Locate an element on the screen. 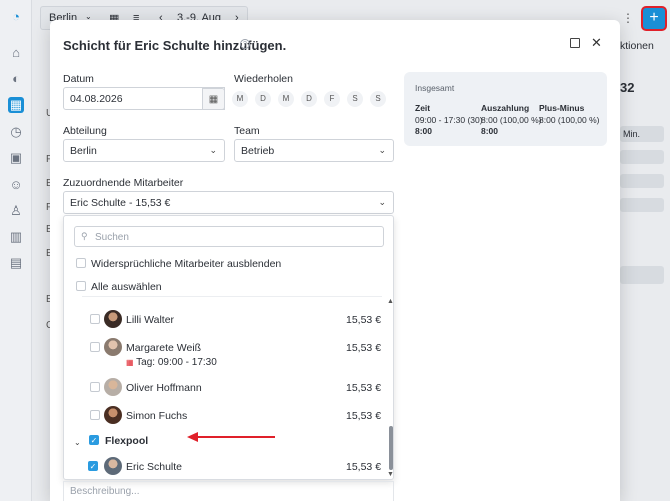 The height and width of the screenshot is (501, 670). team-select: Betrieb ⌄ is located at coordinates (314, 150).